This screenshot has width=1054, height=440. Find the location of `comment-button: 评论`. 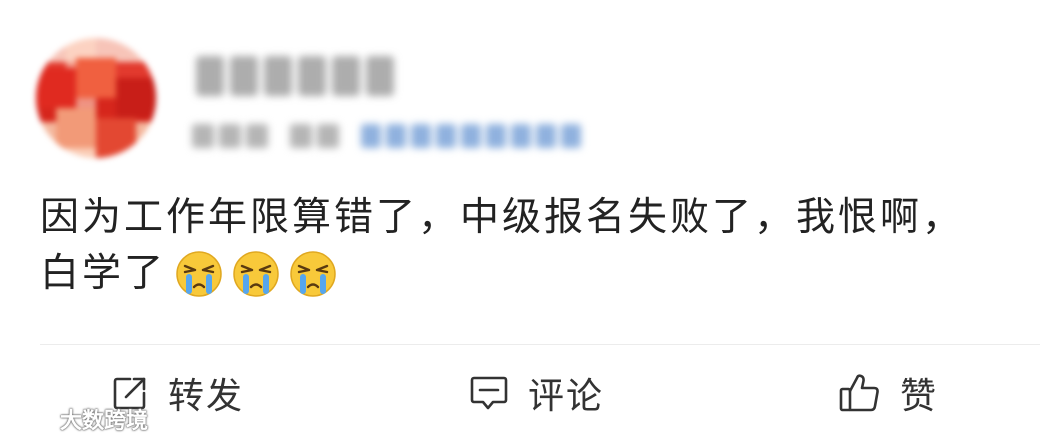

comment-button: 评论 is located at coordinates (536, 393).